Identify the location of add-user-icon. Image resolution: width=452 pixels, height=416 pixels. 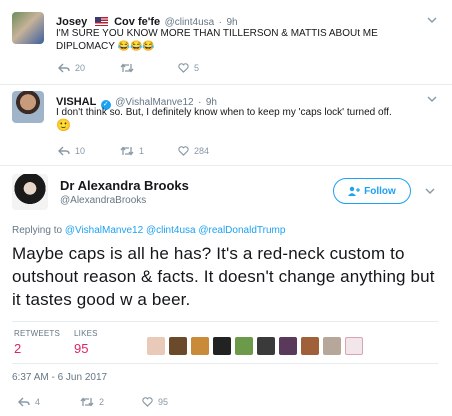
(354, 191).